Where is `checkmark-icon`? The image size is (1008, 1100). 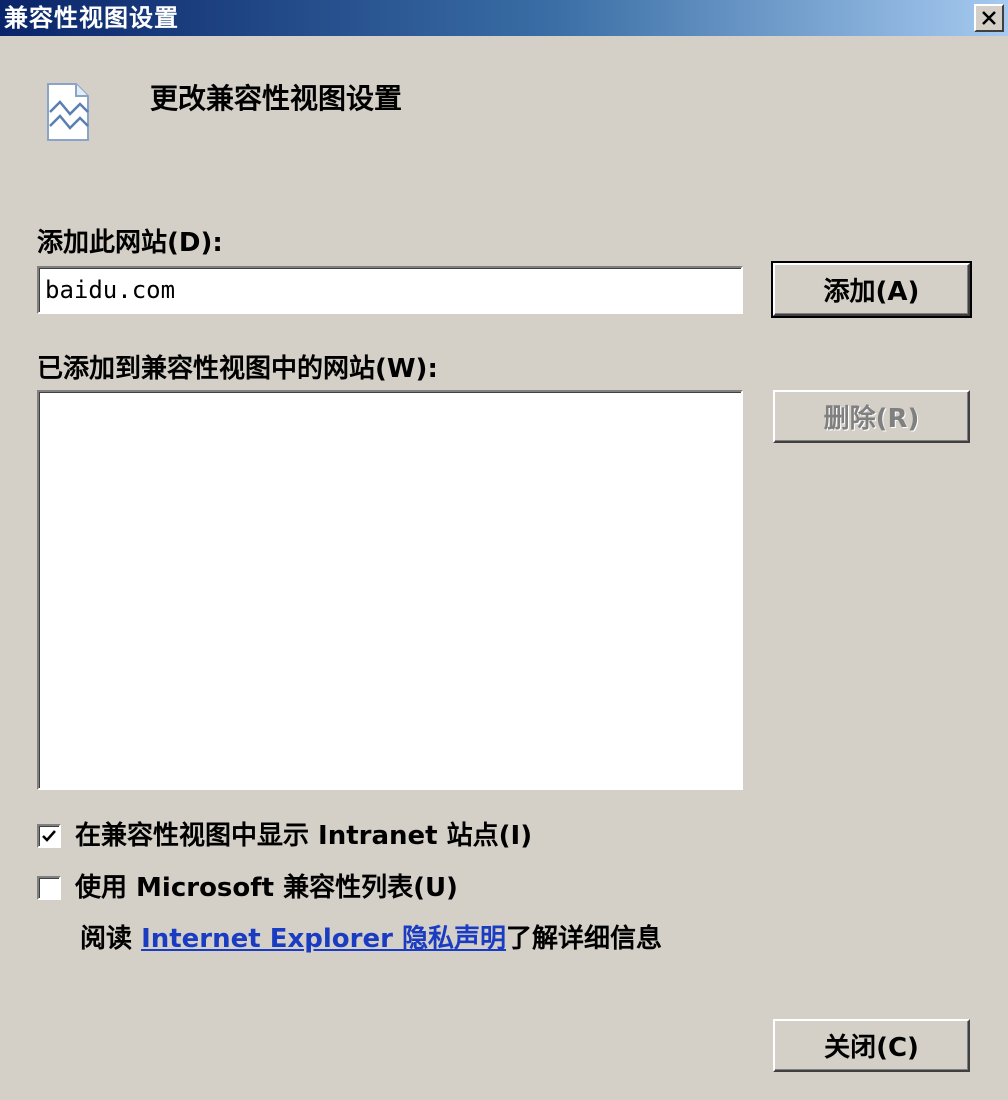 checkmark-icon is located at coordinates (49, 836).